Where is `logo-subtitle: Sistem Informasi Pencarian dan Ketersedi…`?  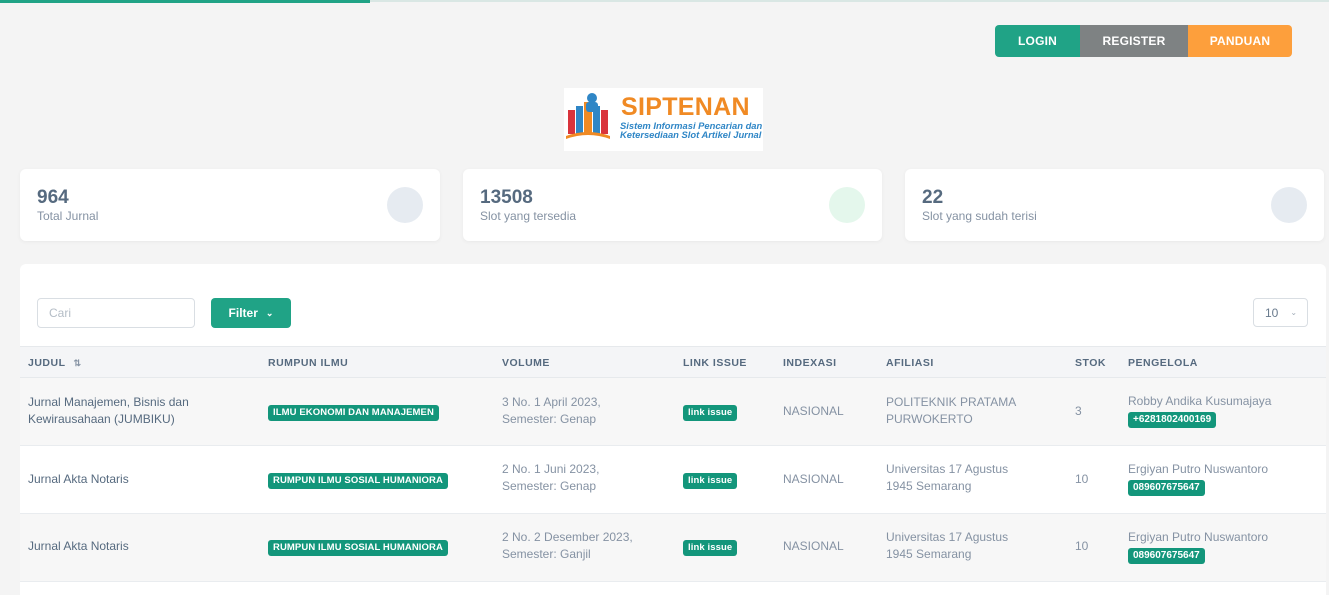
logo-subtitle: Sistem Informasi Pencarian dan Ketersedi… is located at coordinates (691, 130).